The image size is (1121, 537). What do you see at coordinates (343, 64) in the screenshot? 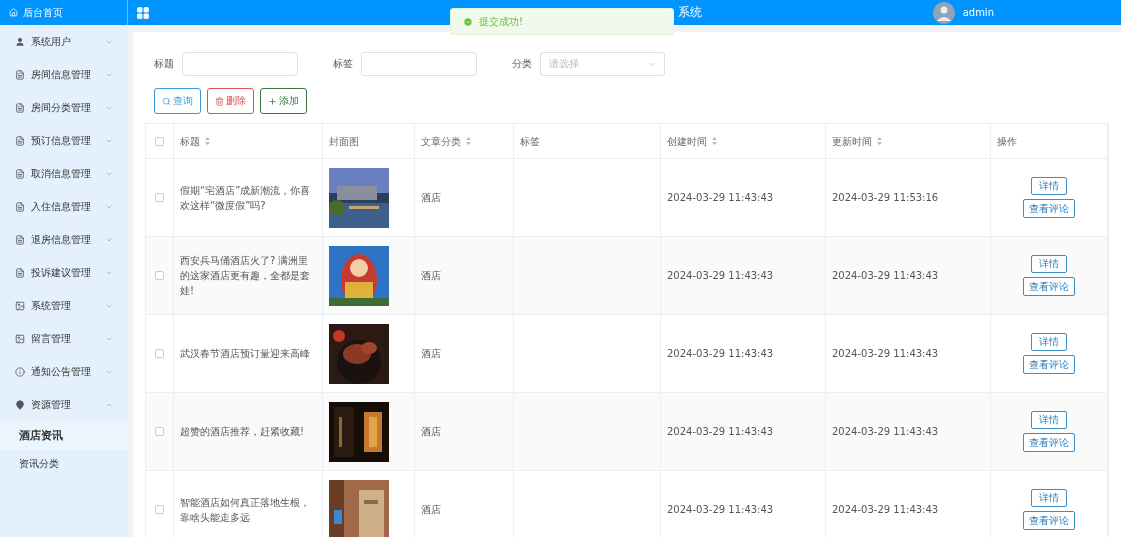
I see `filter-label: 标签` at bounding box center [343, 64].